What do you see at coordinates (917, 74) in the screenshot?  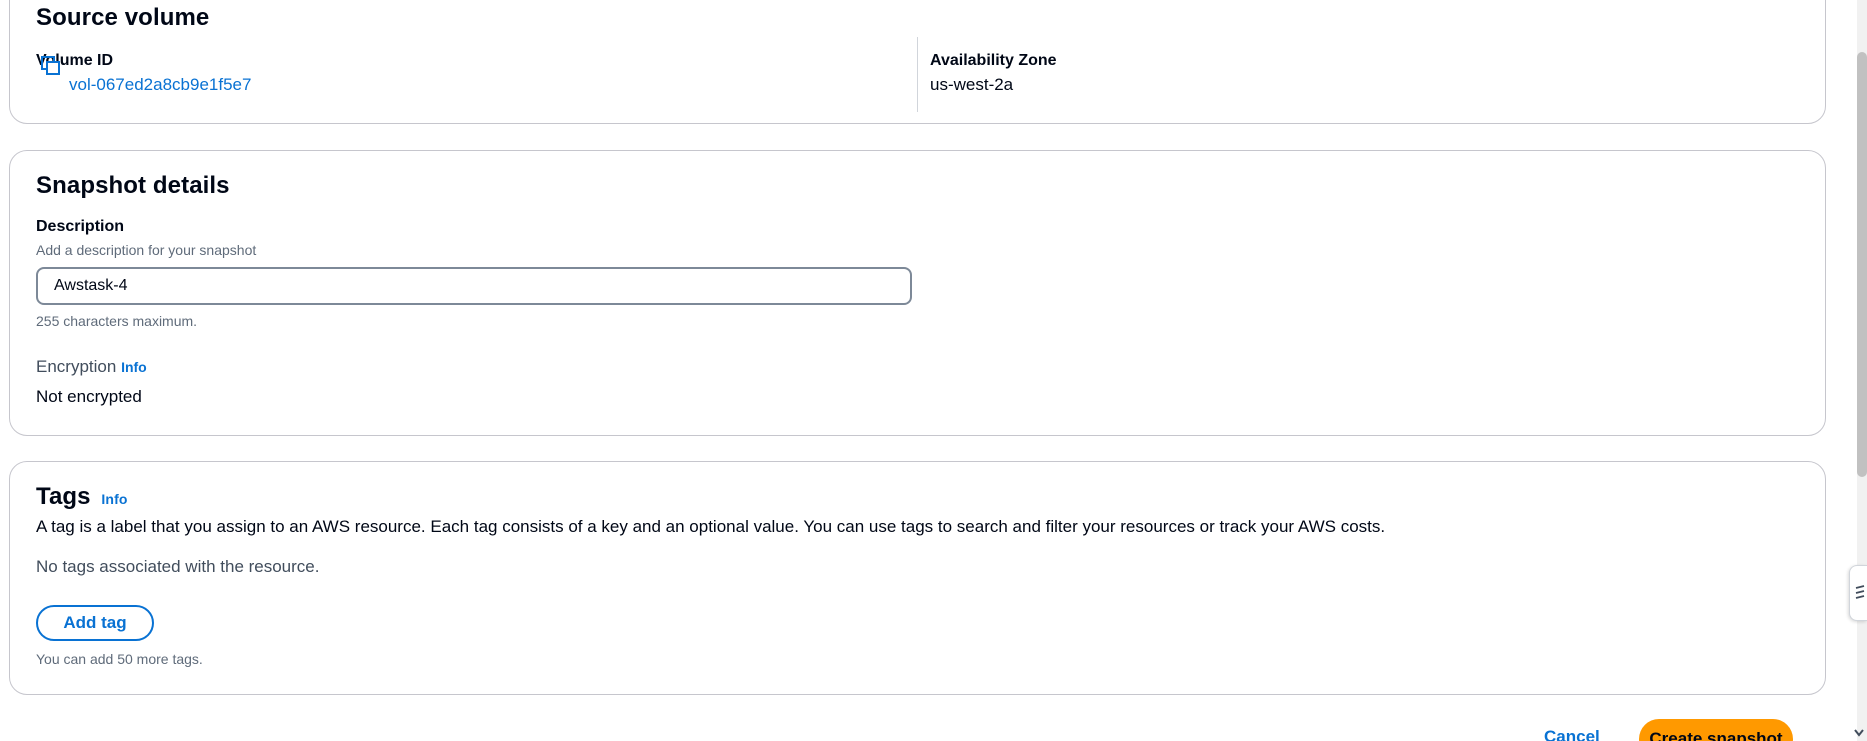 I see `column-divider` at bounding box center [917, 74].